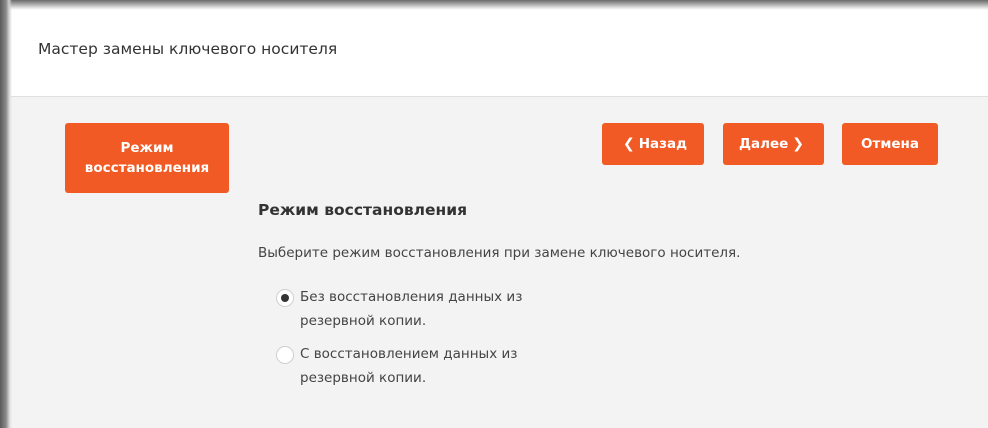  I want to click on next-button: Далее ❯, so click(773, 144).